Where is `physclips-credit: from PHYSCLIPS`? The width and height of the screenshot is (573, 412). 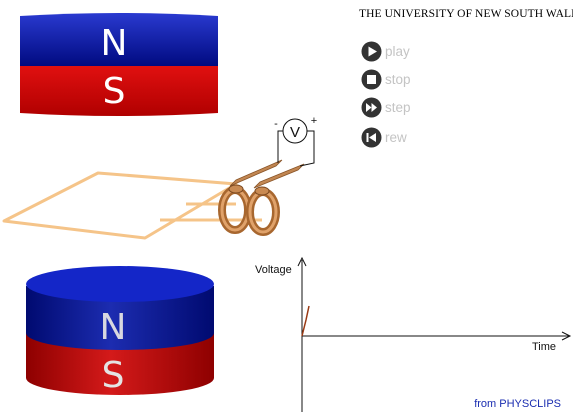 physclips-credit: from PHYSCLIPS is located at coordinates (517, 404).